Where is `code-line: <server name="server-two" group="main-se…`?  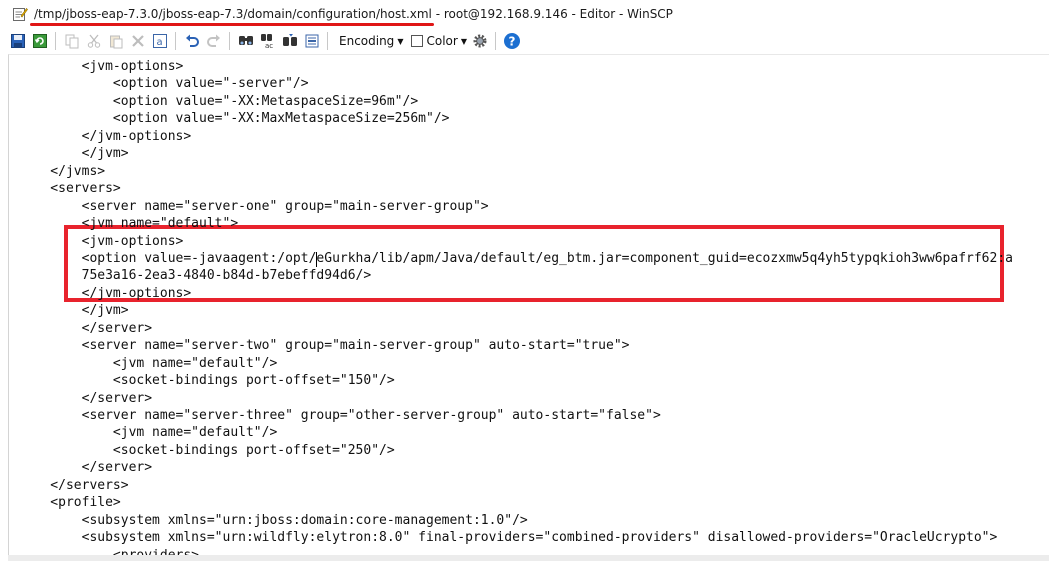 code-line: <server name="server-two" group="main-se… is located at coordinates (324, 346).